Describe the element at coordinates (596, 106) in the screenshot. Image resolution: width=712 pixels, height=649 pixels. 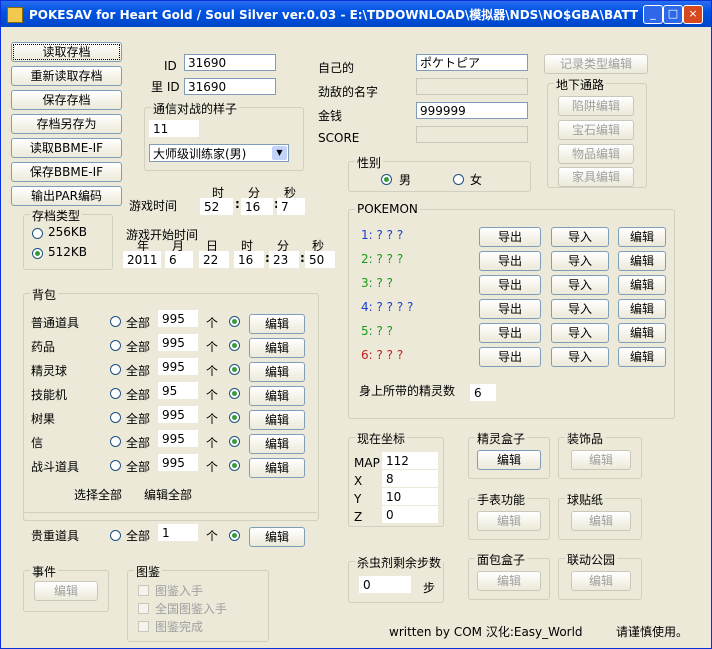
I see `traps-edit-button: 陷阱编辑` at that location.